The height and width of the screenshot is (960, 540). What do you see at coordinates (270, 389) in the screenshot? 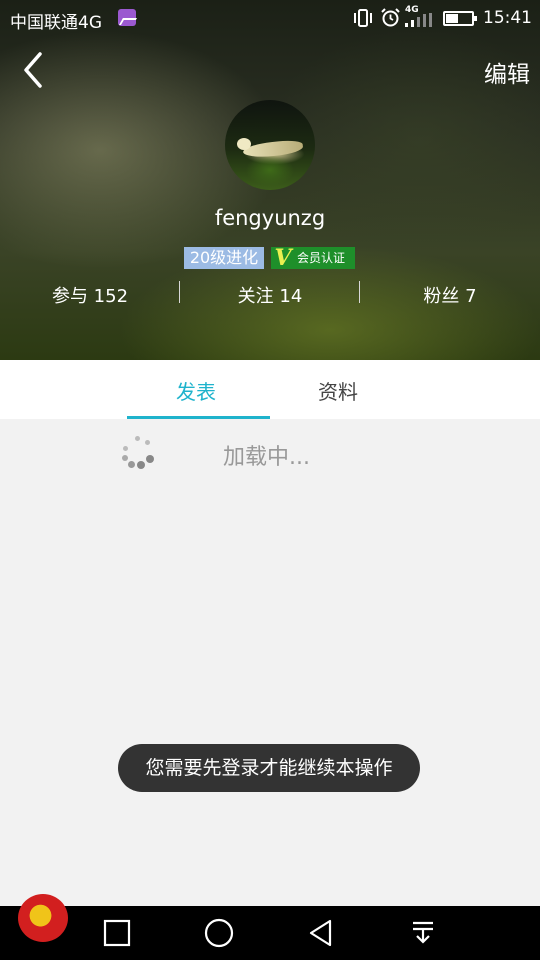
I see `profile-tabs: 发表 资料` at bounding box center [270, 389].